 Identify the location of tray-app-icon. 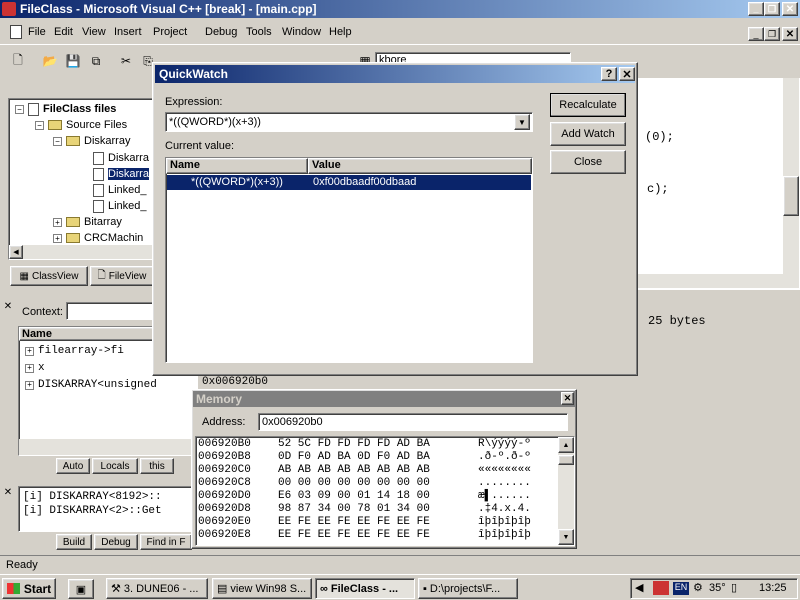
(661, 588).